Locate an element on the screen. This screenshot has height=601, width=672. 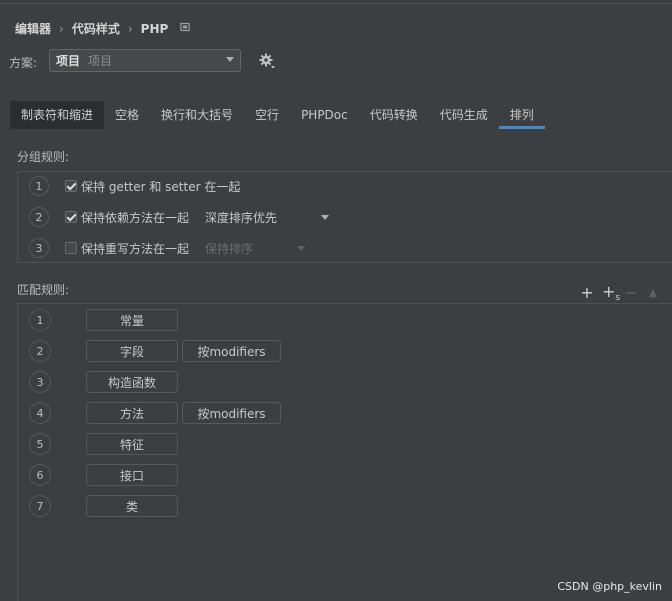
grouping-rule-row: 2 保持依赖方法在一起 深度排序优先 is located at coordinates (179, 217).